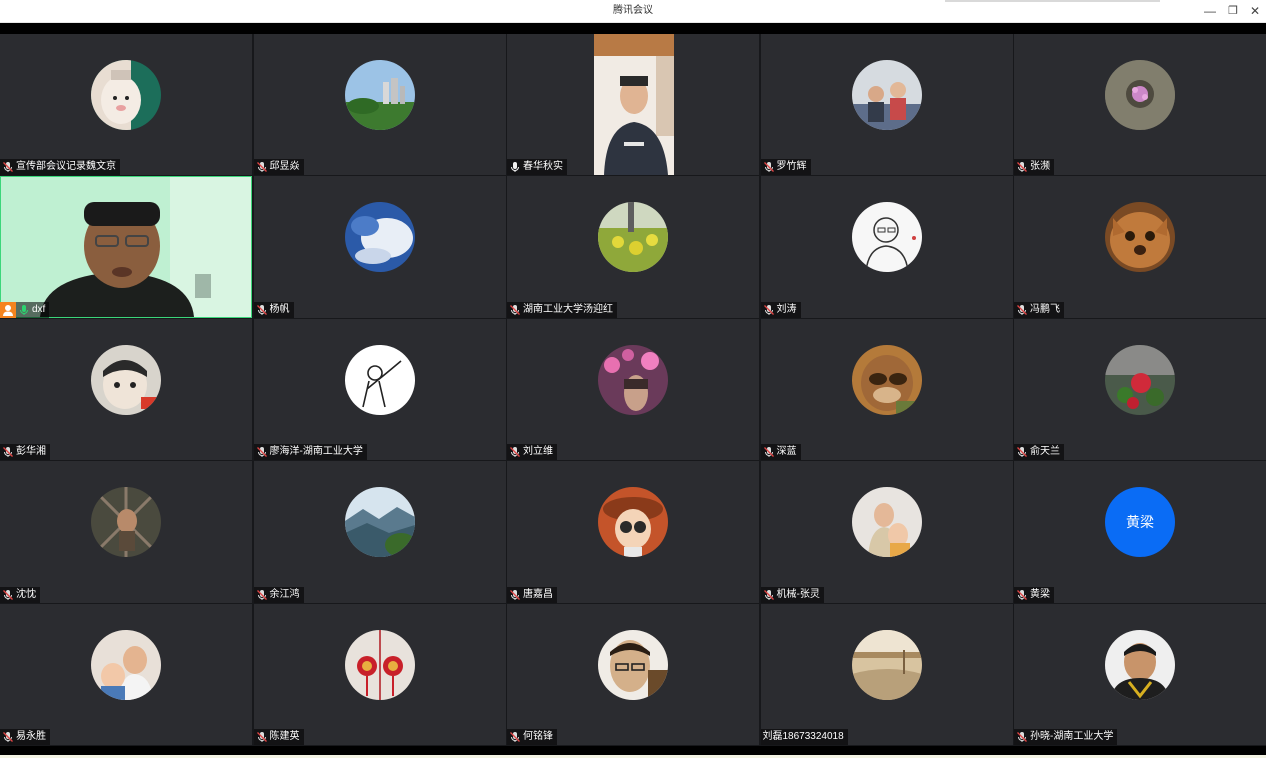 This screenshot has width=1266, height=758. I want to click on participant-name-tag: dxf, so click(25, 309).